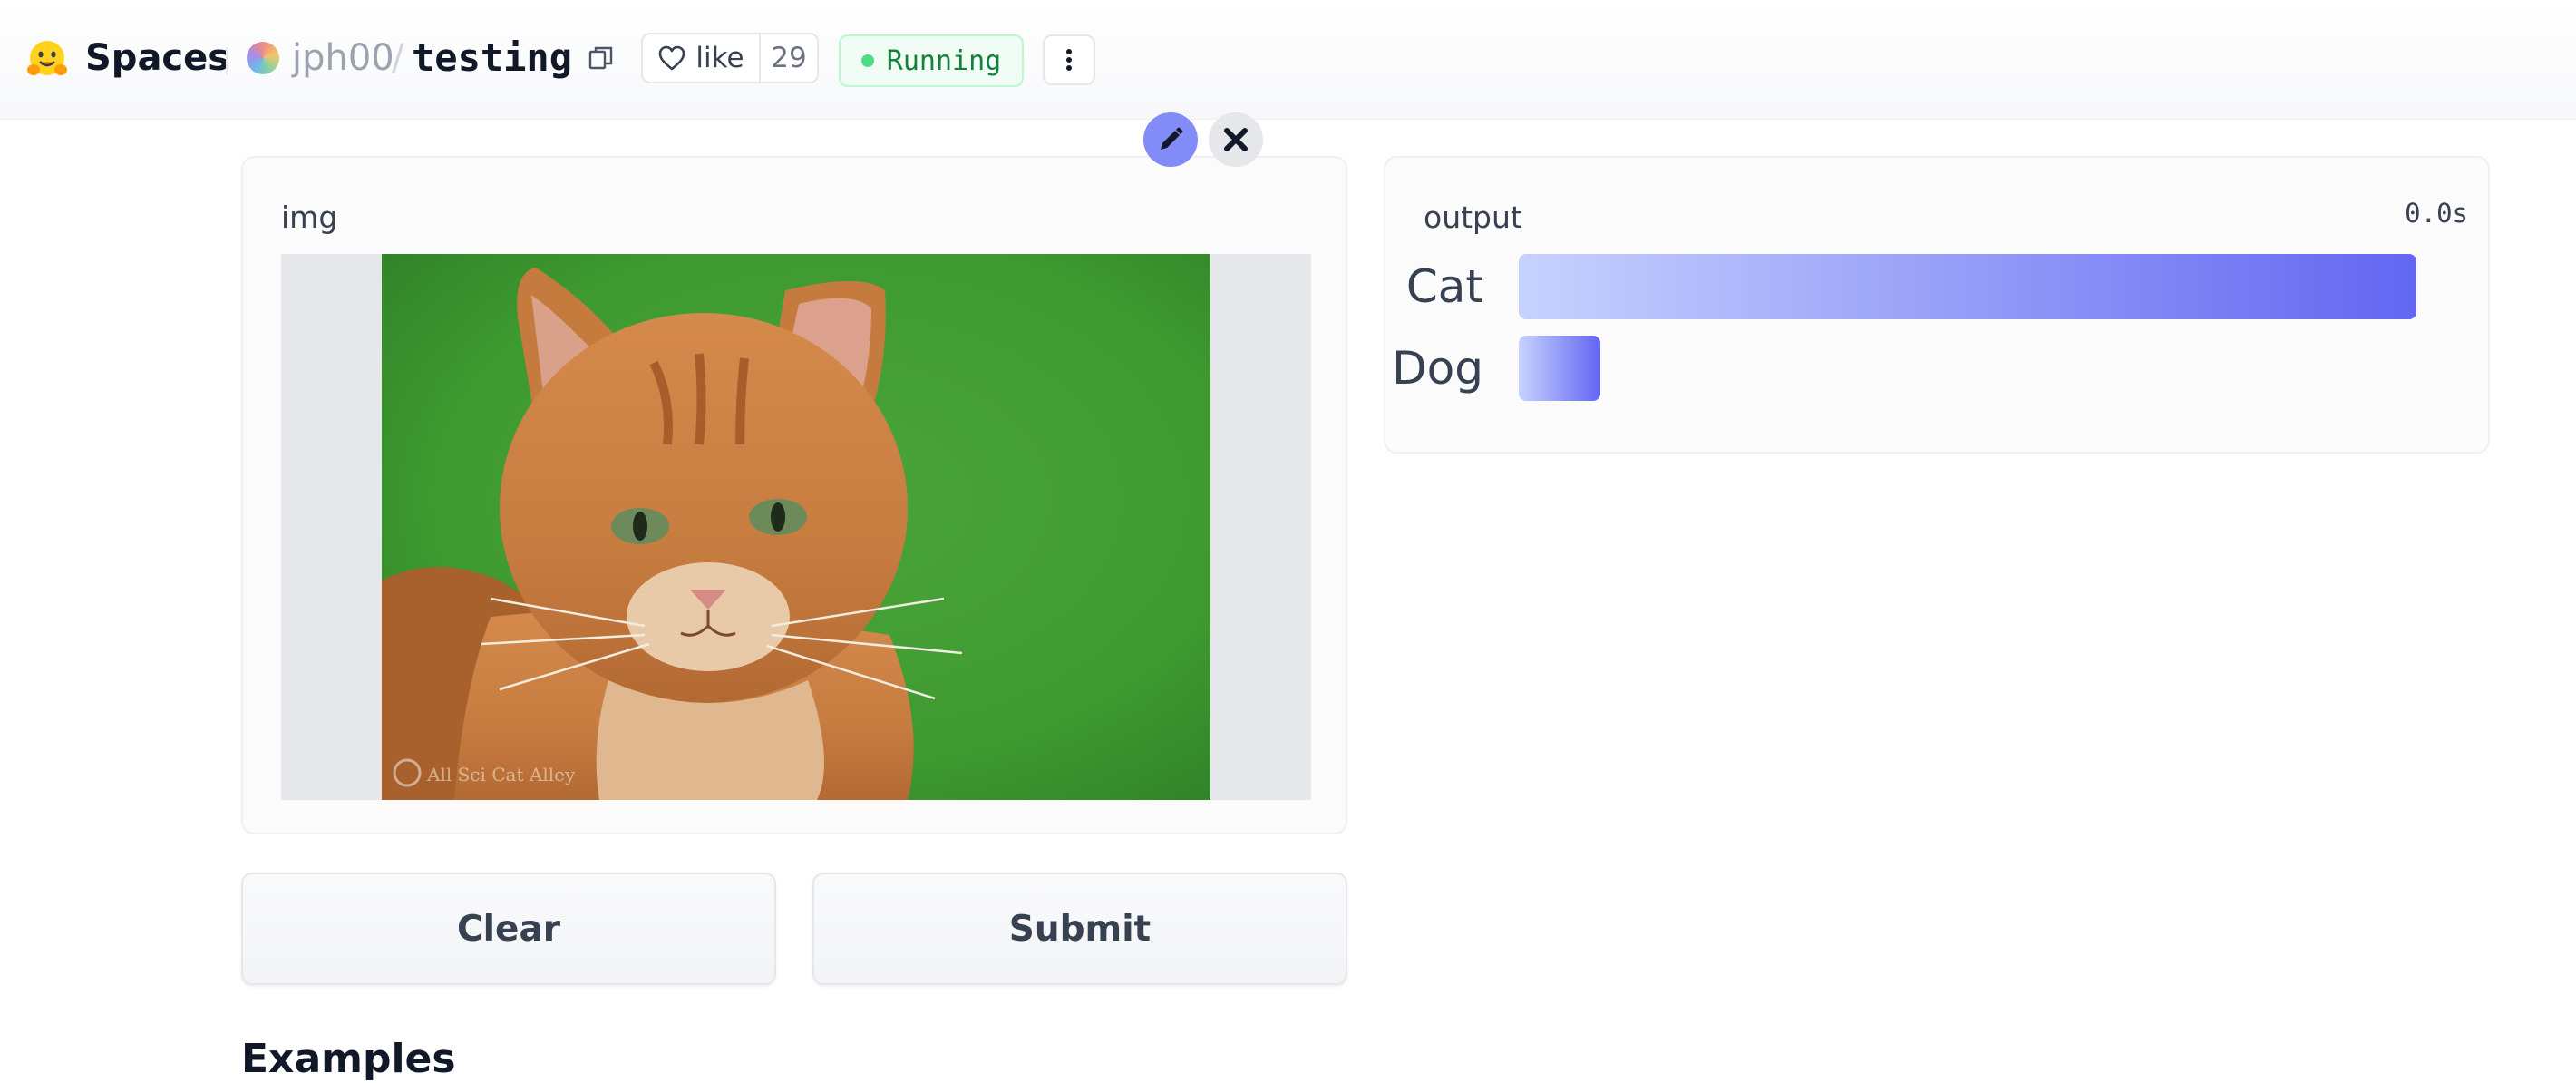  Describe the element at coordinates (309, 217) in the screenshot. I see `input-label: img` at that location.